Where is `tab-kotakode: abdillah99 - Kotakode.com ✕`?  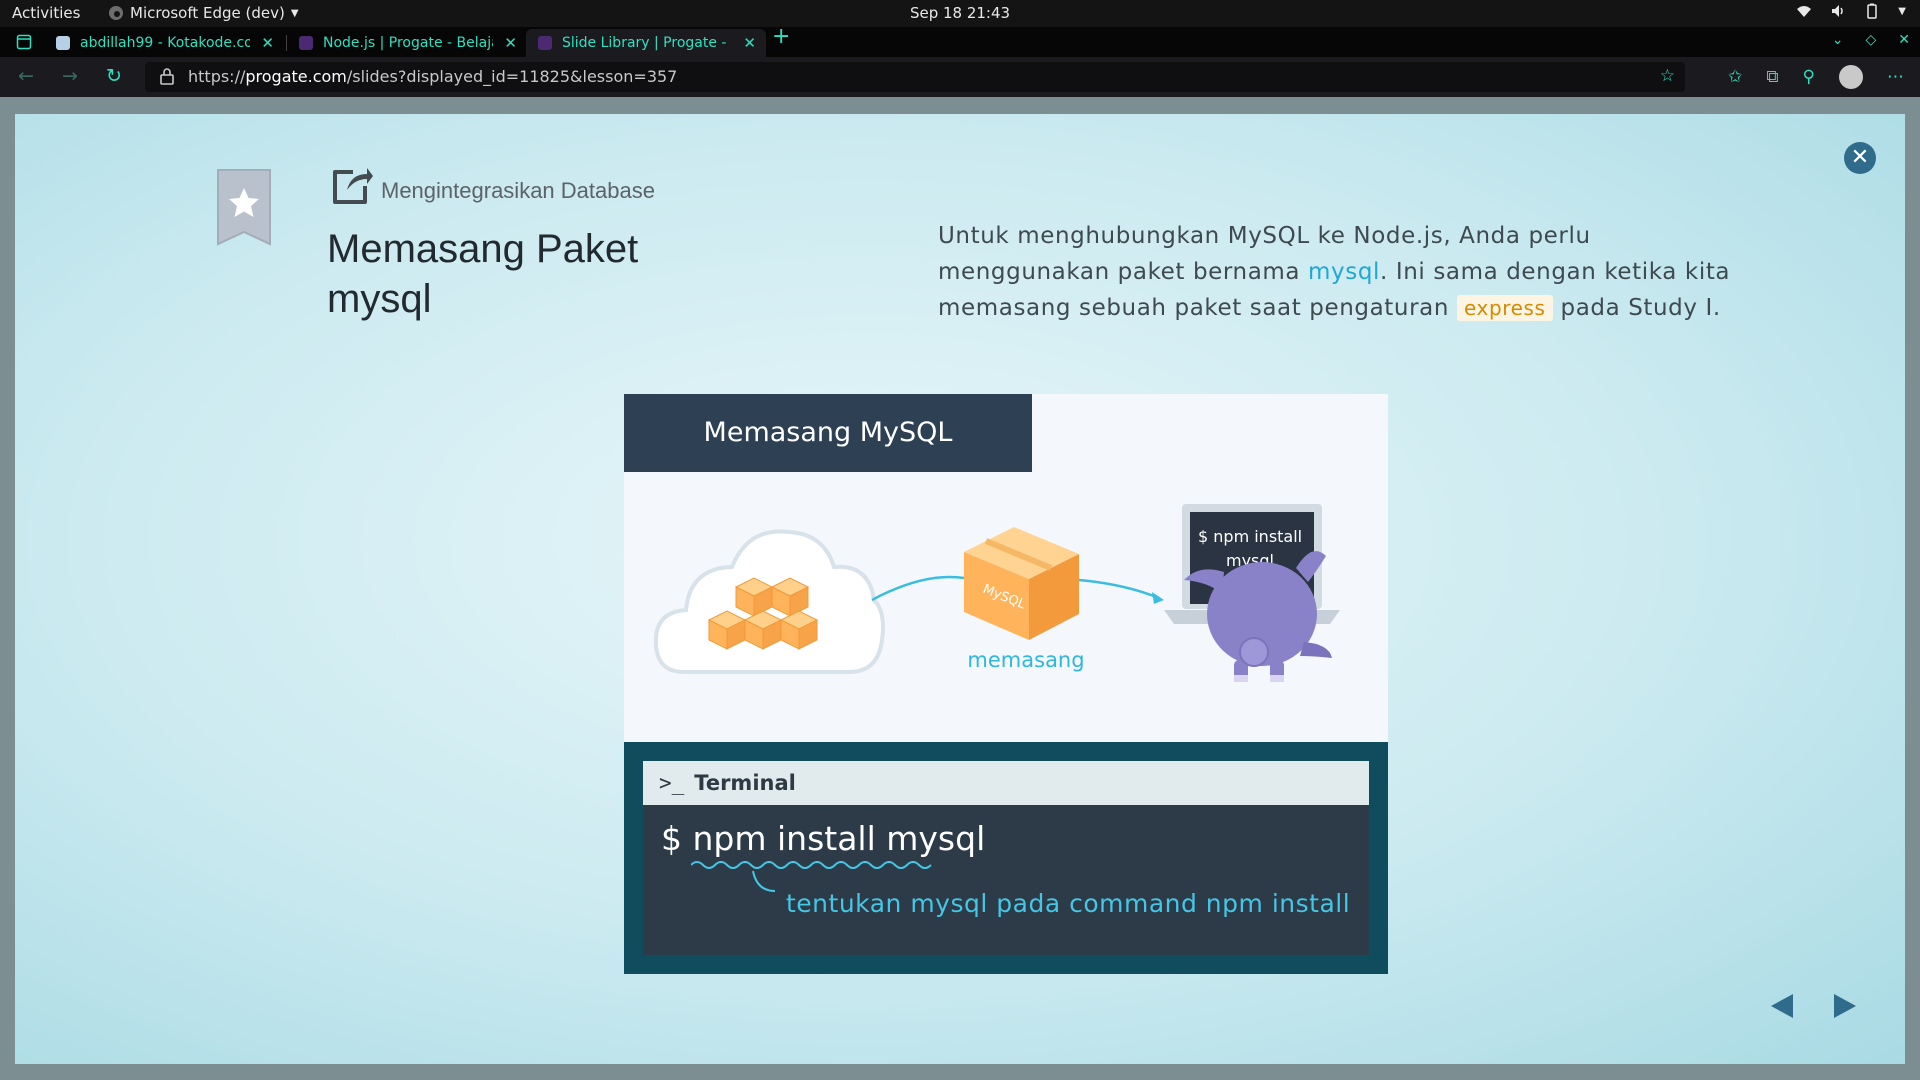 tab-kotakode: abdillah99 - Kotakode.com ✕ is located at coordinates (164, 43).